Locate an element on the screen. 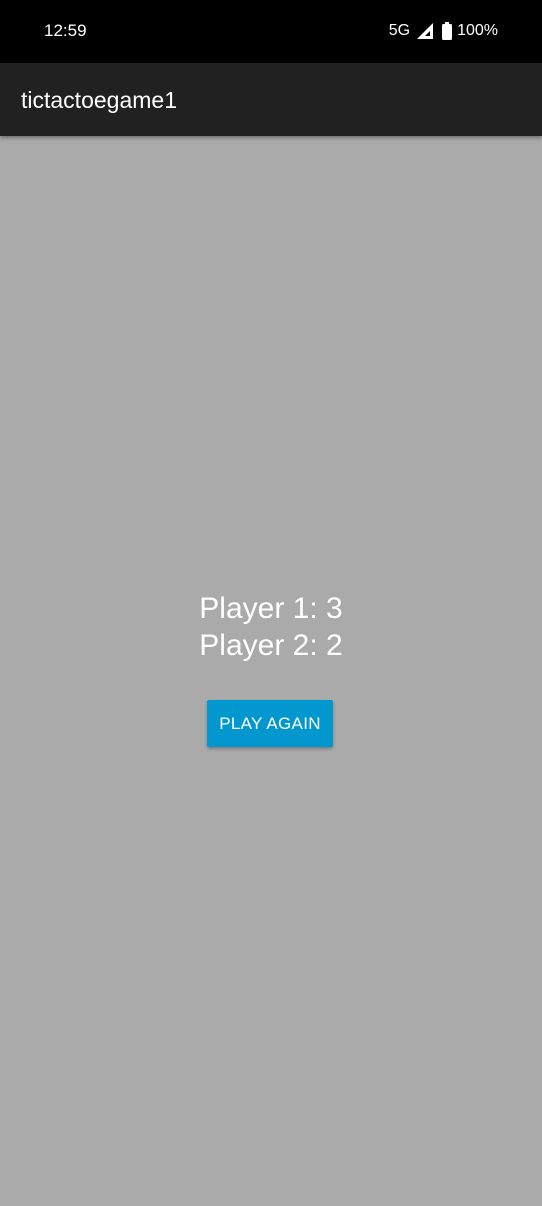 This screenshot has width=542, height=1206. play-again-button: PLAY AGAIN is located at coordinates (270, 723).